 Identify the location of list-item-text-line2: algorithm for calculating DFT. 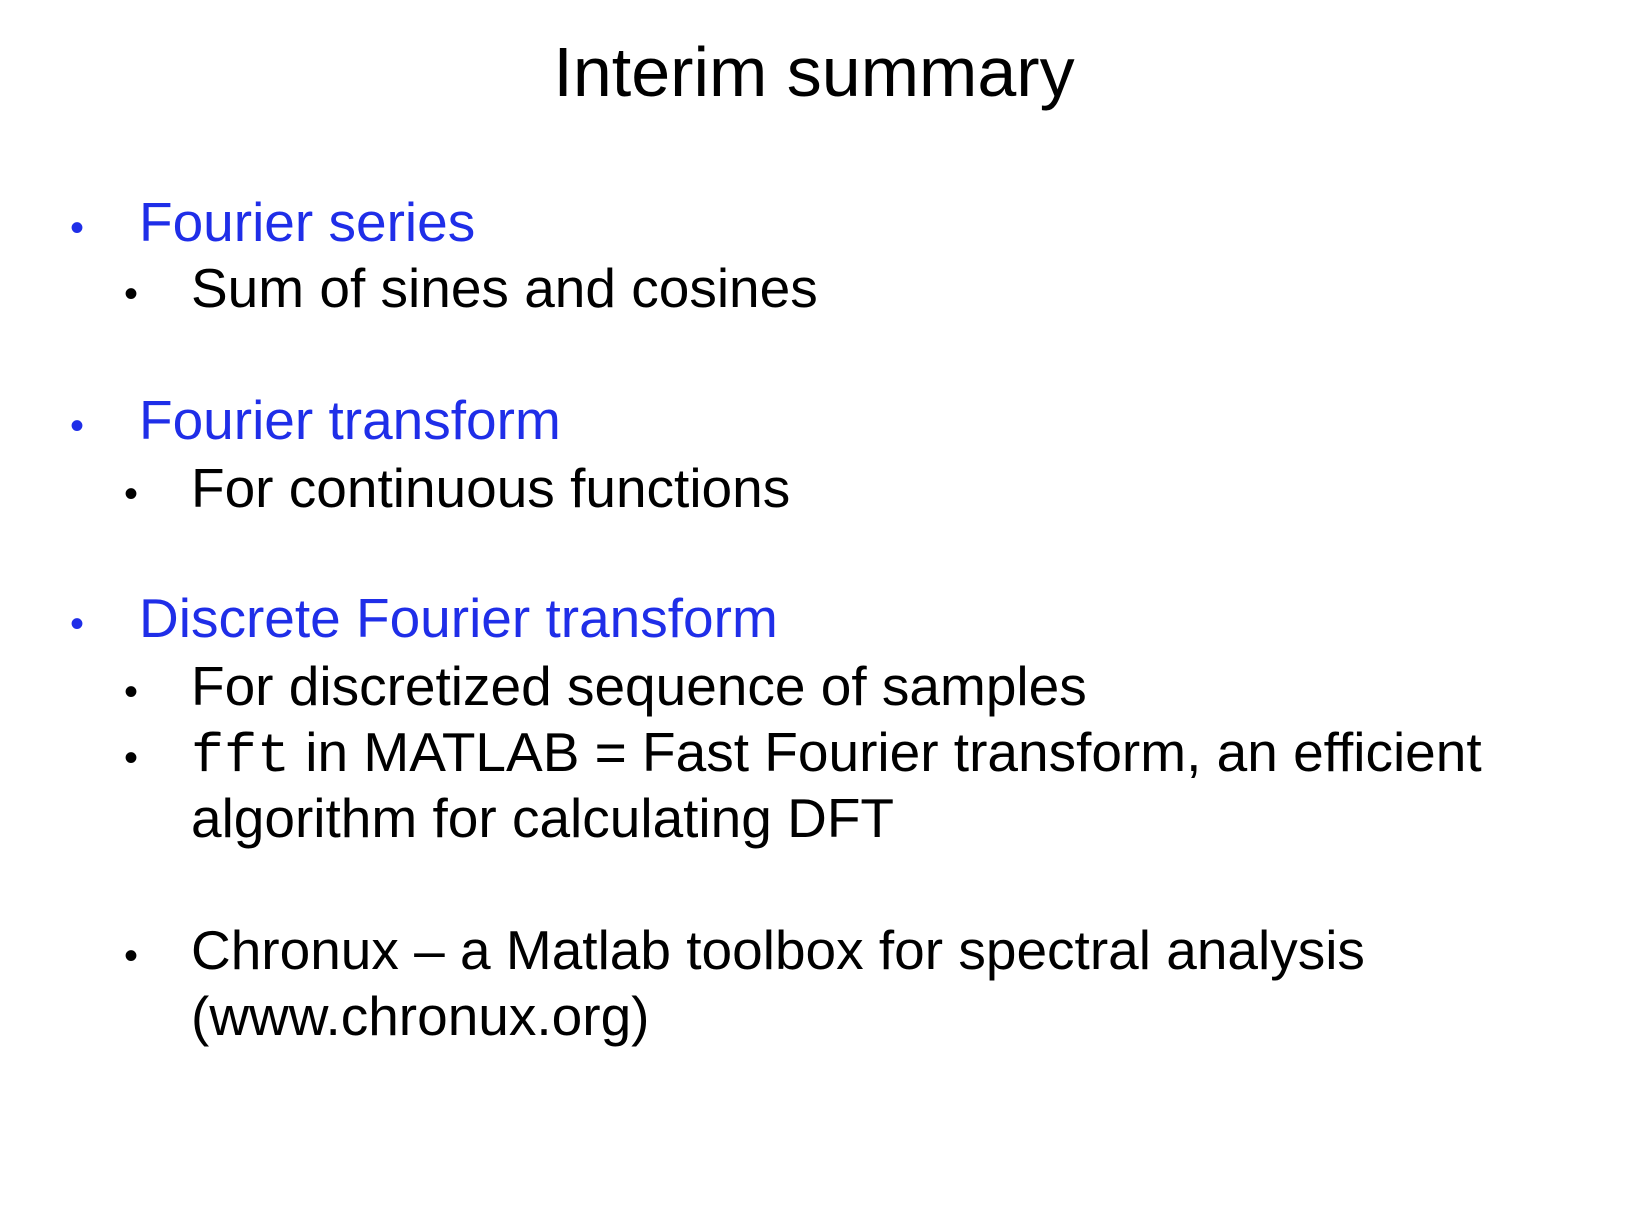
(543, 818).